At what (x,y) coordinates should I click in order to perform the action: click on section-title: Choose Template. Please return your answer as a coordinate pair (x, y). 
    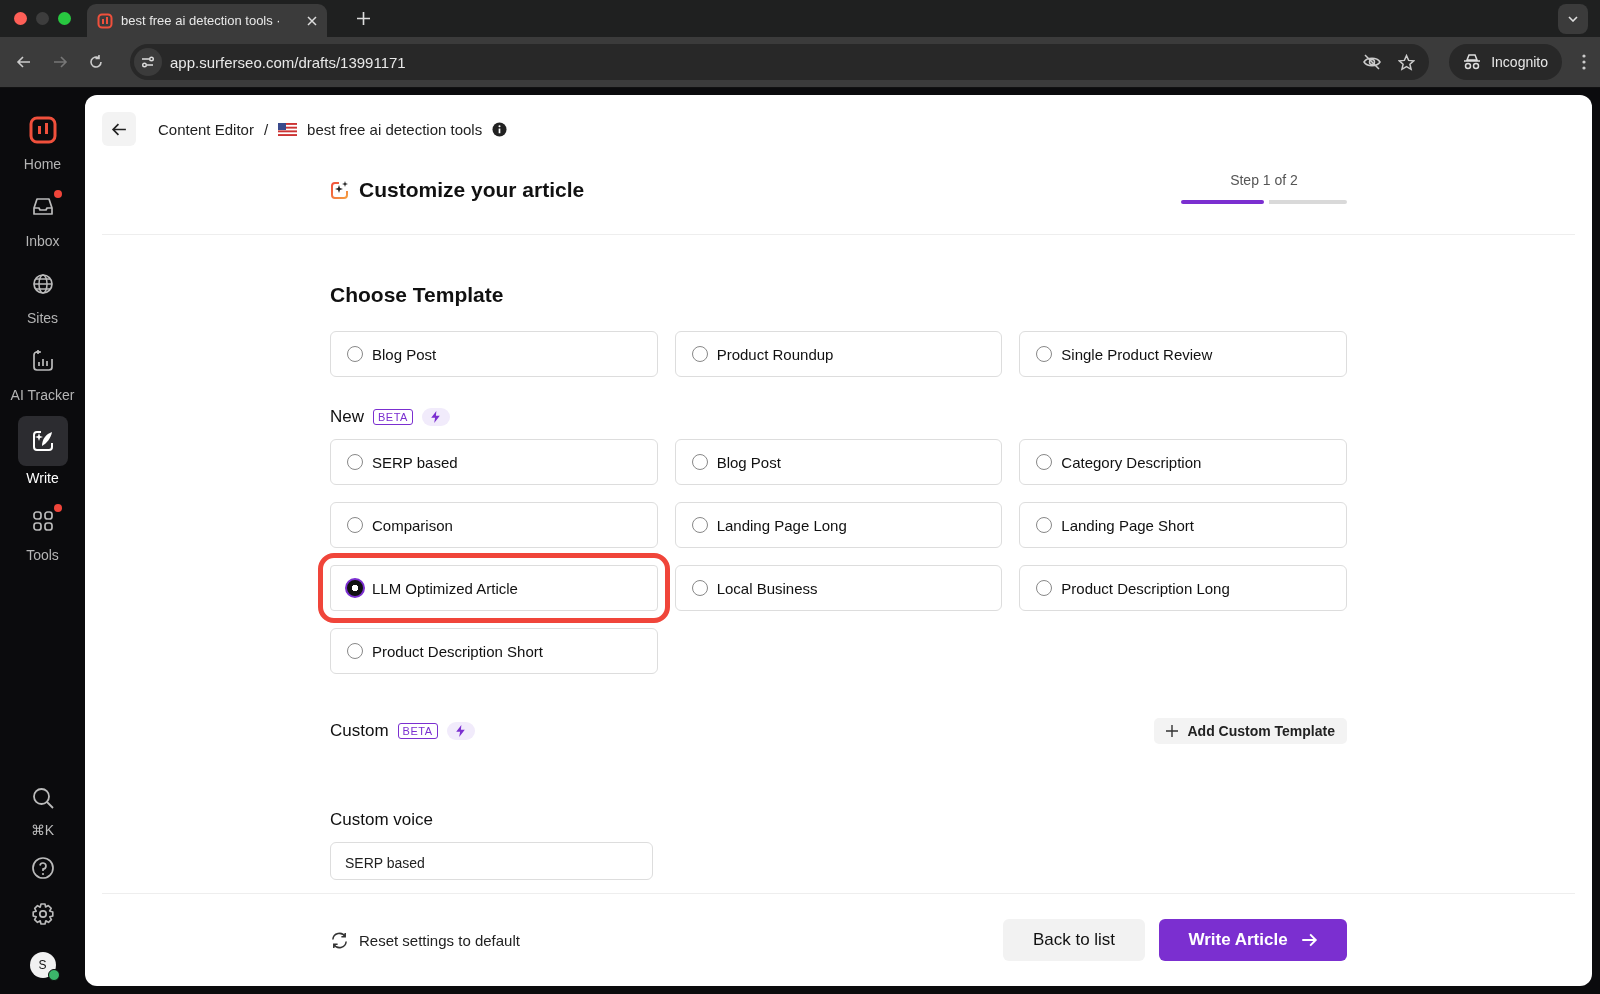
    Looking at the image, I should click on (417, 295).